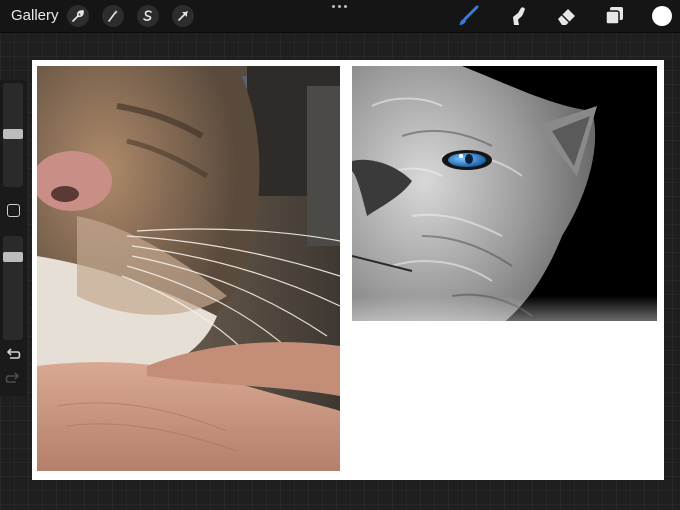  Describe the element at coordinates (340, 16) in the screenshot. I see `top-toolbar: Gallery` at that location.